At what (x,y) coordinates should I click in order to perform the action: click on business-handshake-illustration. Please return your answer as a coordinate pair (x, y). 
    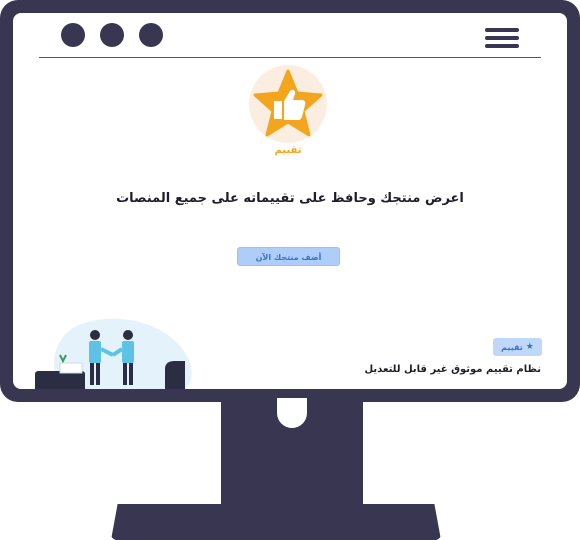
    Looking at the image, I should click on (113, 353).